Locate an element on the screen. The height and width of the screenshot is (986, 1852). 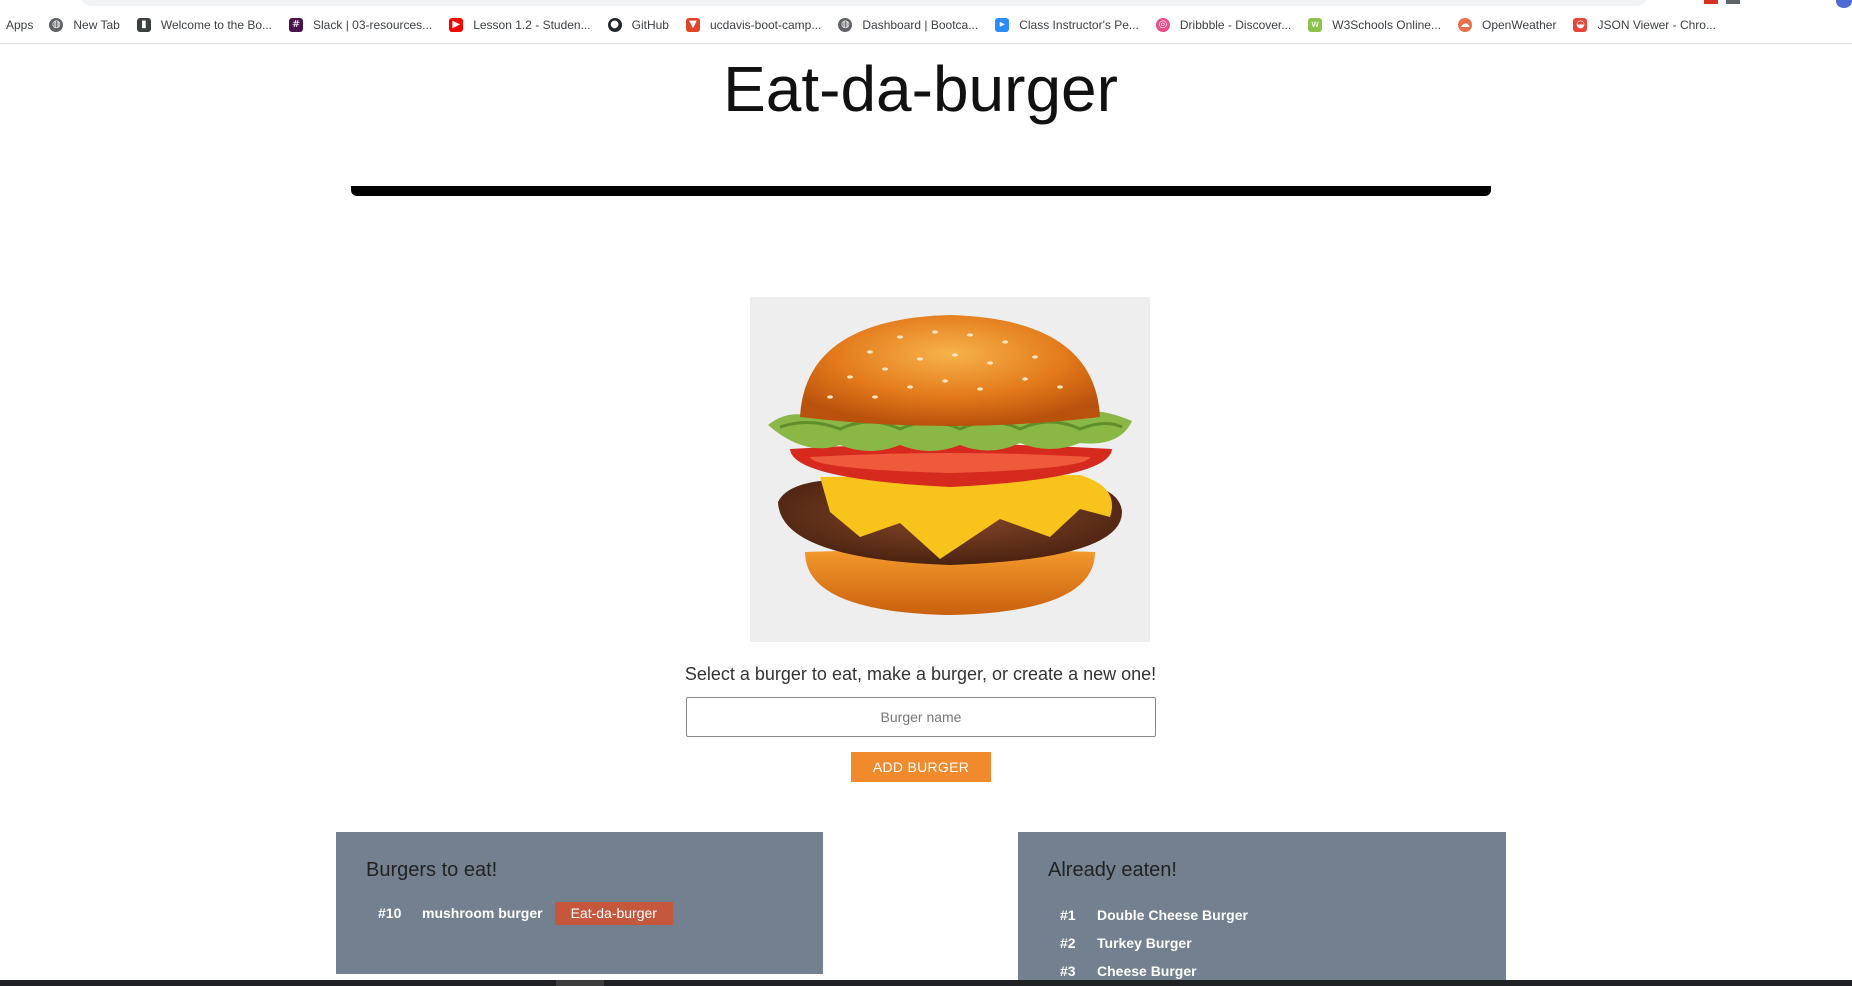
list-item: #10 mushroom burger Eat-da-burger is located at coordinates (585, 913).